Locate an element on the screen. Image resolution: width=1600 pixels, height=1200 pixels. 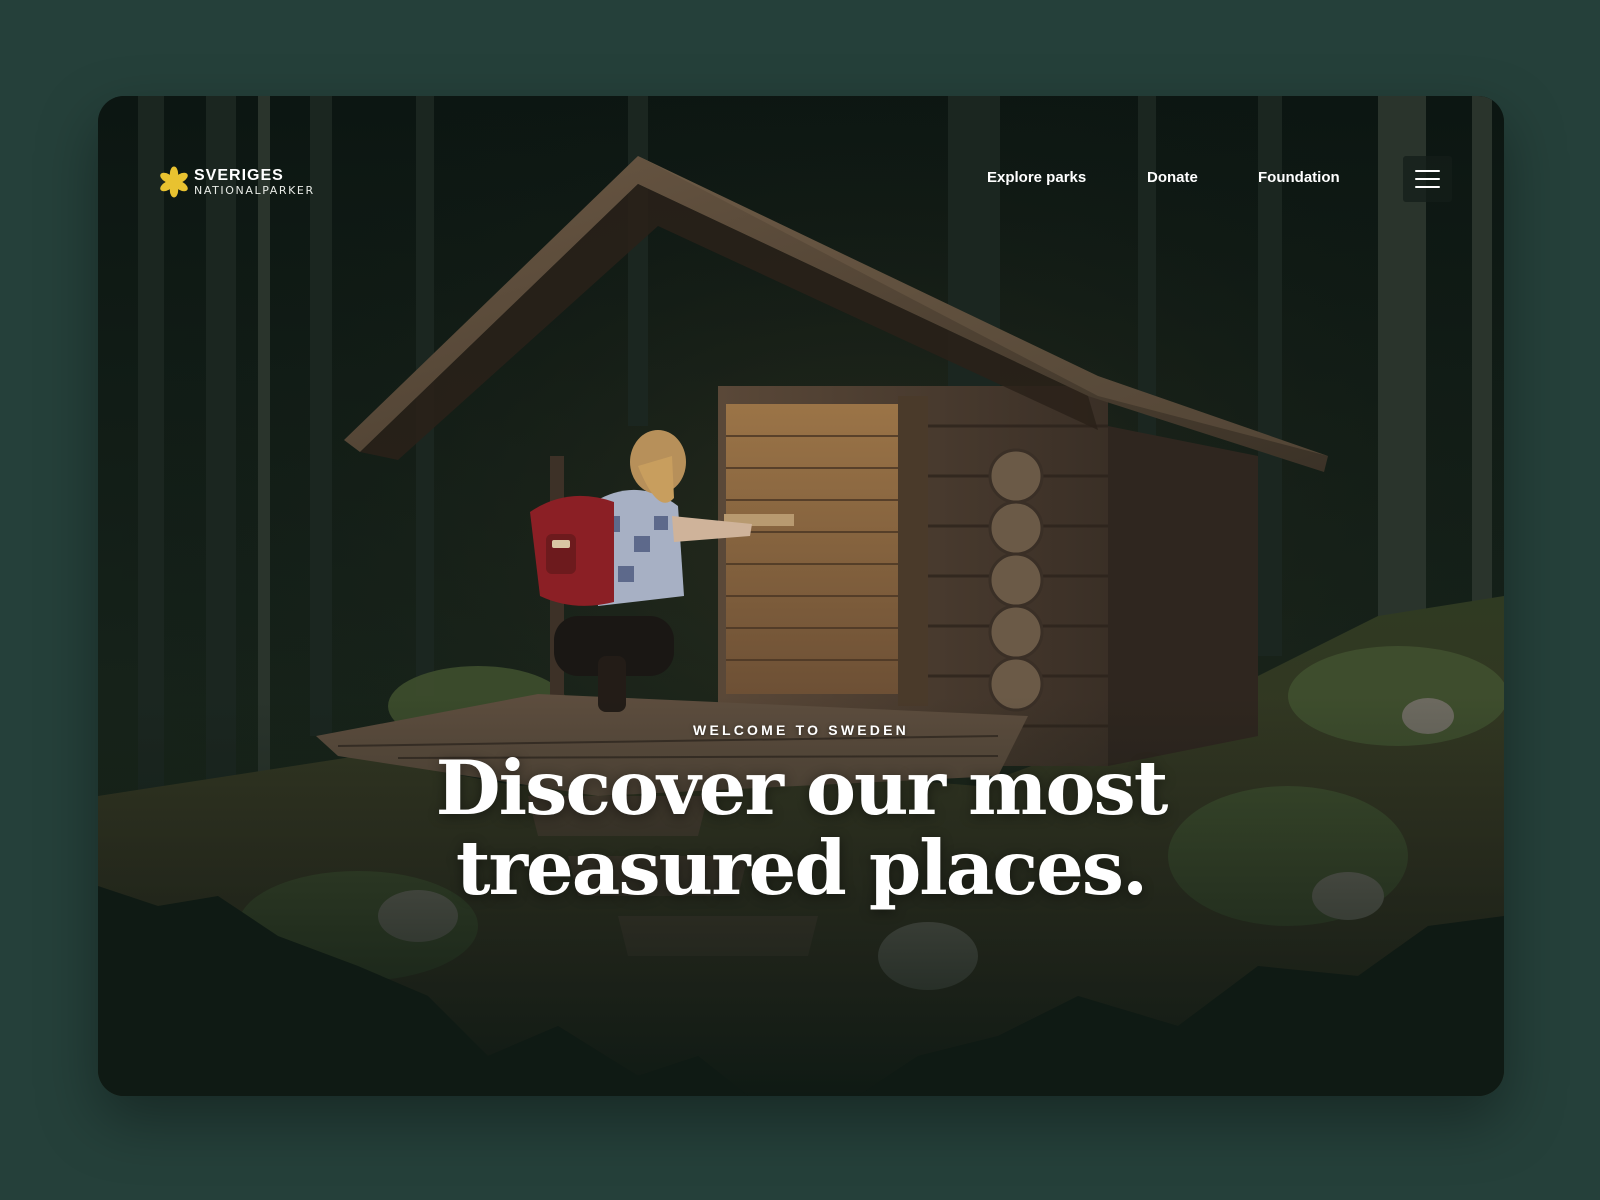
nav-donate: Donate is located at coordinates (1172, 178).